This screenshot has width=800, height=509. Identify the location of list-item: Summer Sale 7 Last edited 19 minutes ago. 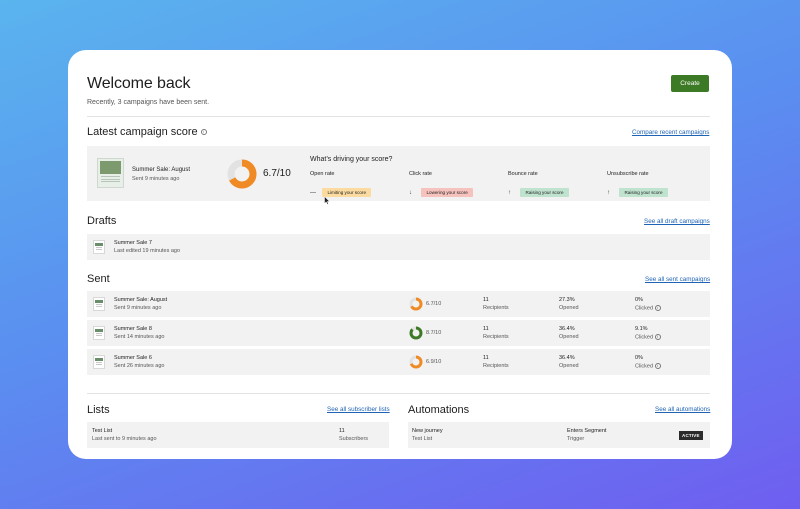
(398, 247).